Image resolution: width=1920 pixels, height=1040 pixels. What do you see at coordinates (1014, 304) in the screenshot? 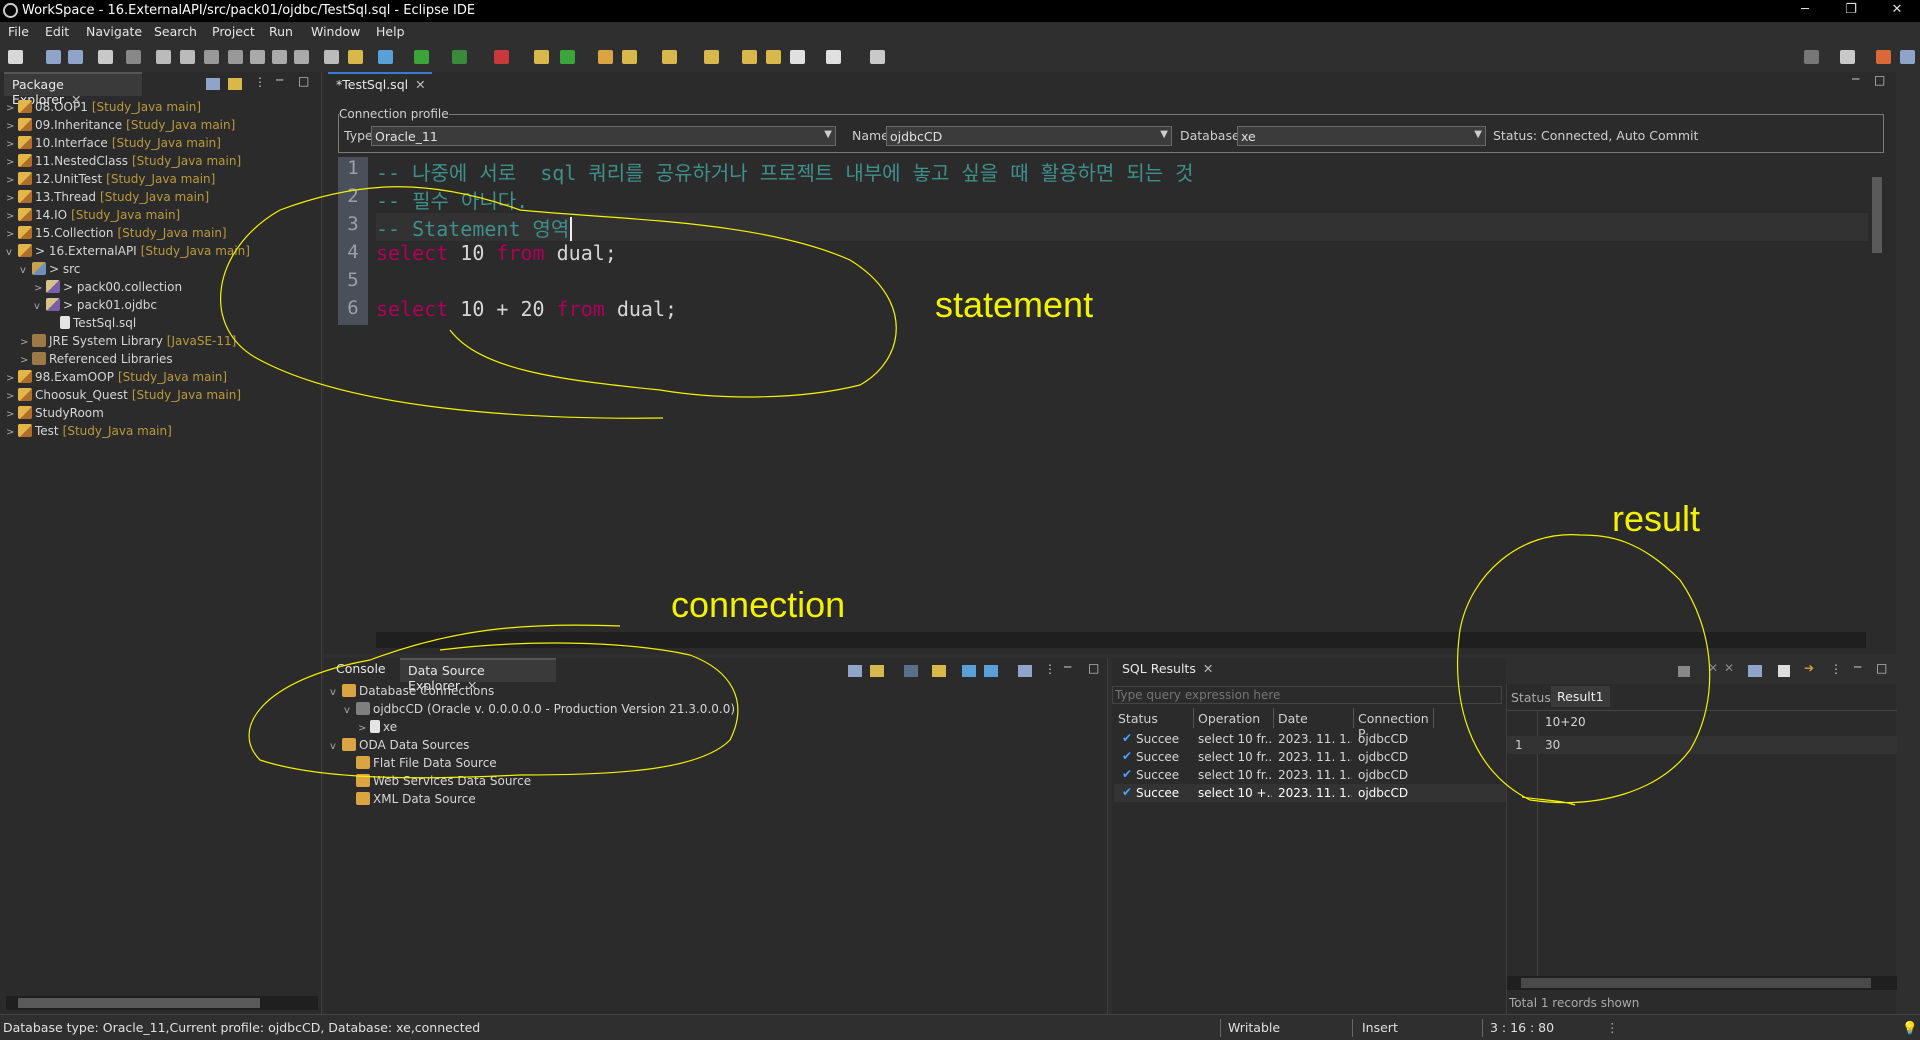
I see `statement-annotation: statement` at bounding box center [1014, 304].